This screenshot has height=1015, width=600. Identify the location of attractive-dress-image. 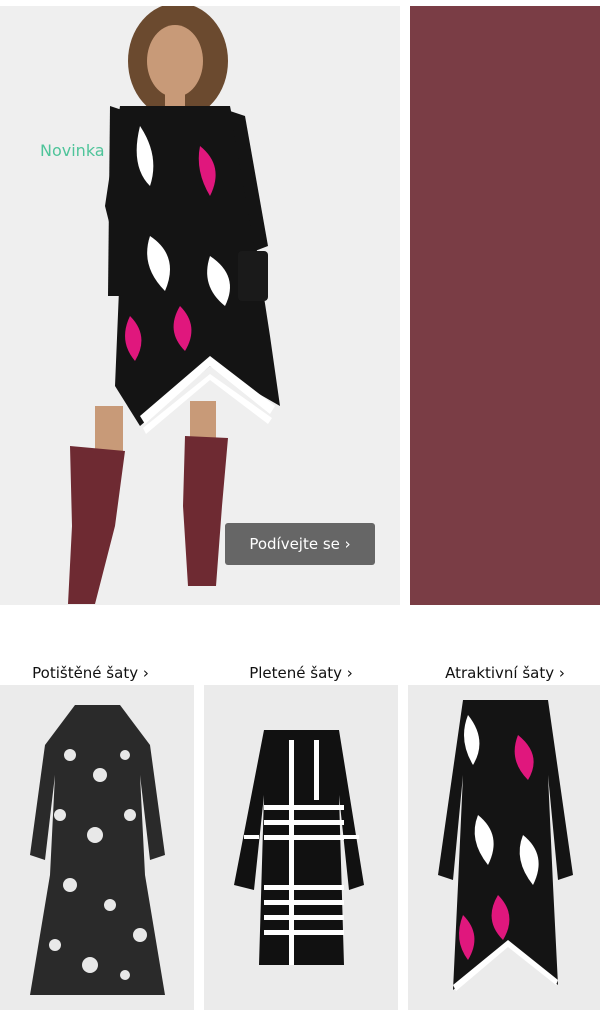
(504, 847).